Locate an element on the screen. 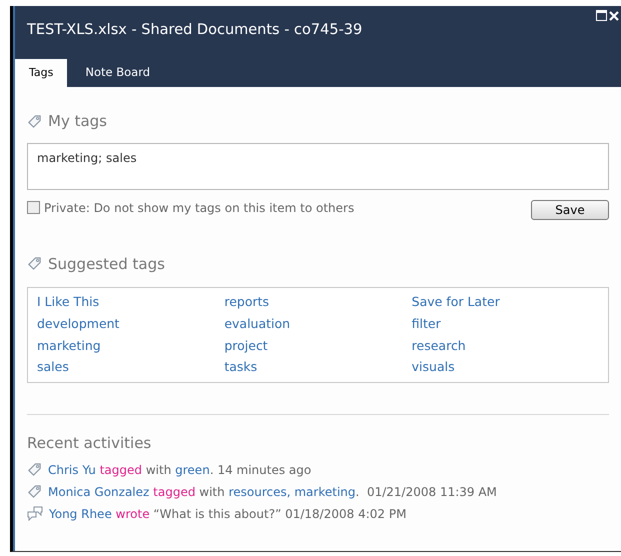  close-icon is located at coordinates (614, 15).